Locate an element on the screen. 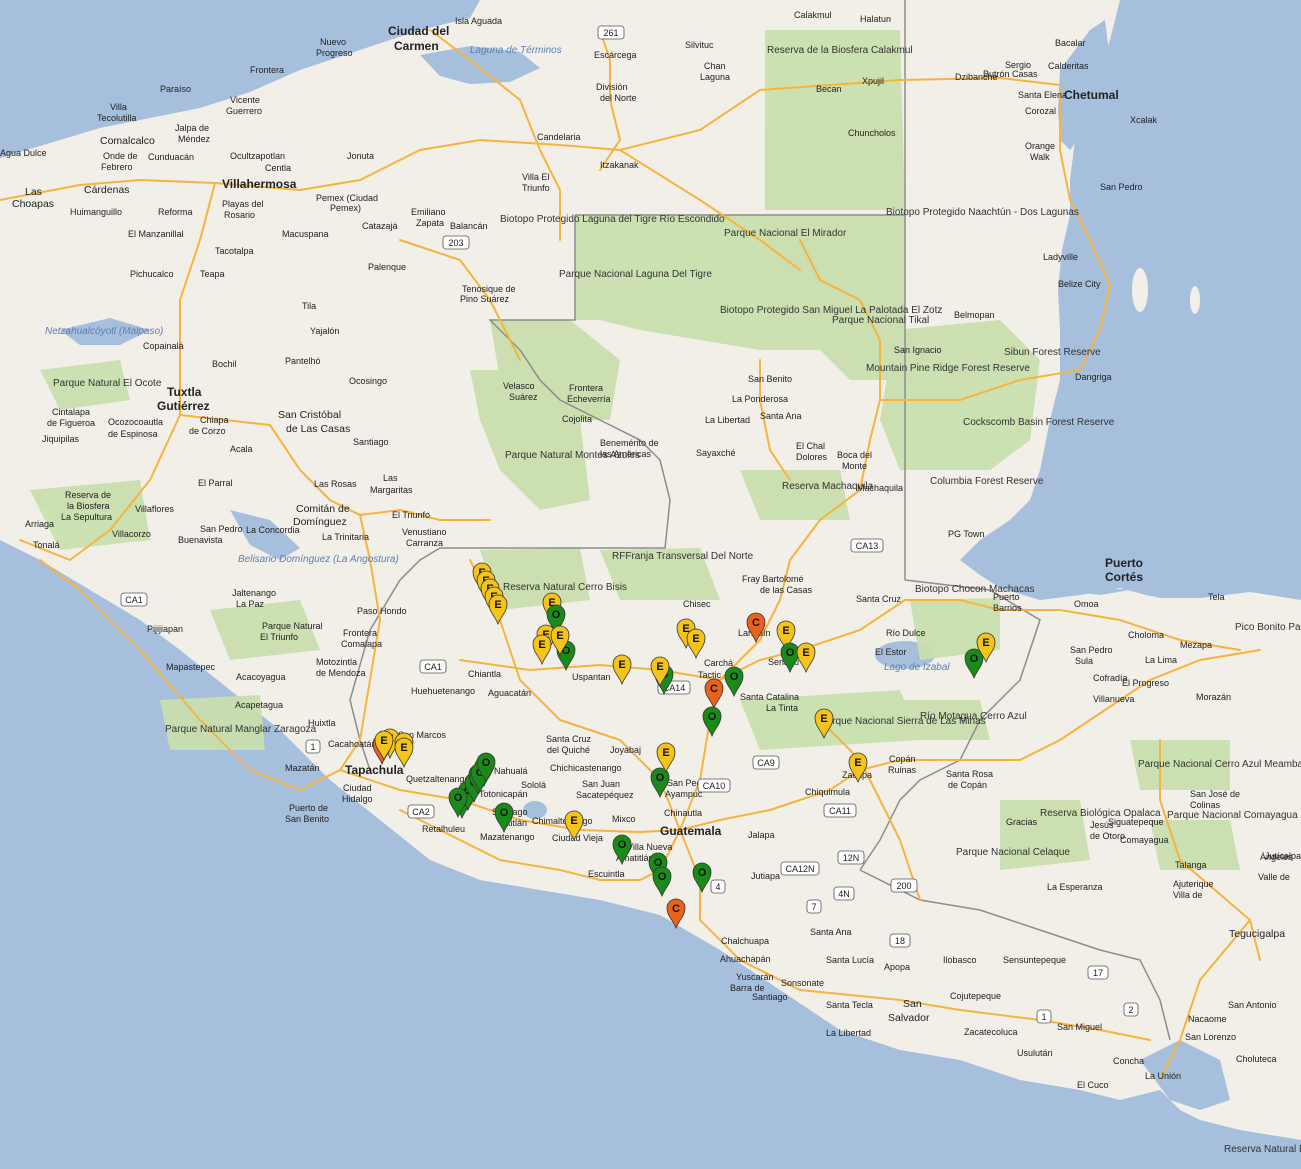 The height and width of the screenshot is (1169, 1301). town-label: El Chal is located at coordinates (810, 446).